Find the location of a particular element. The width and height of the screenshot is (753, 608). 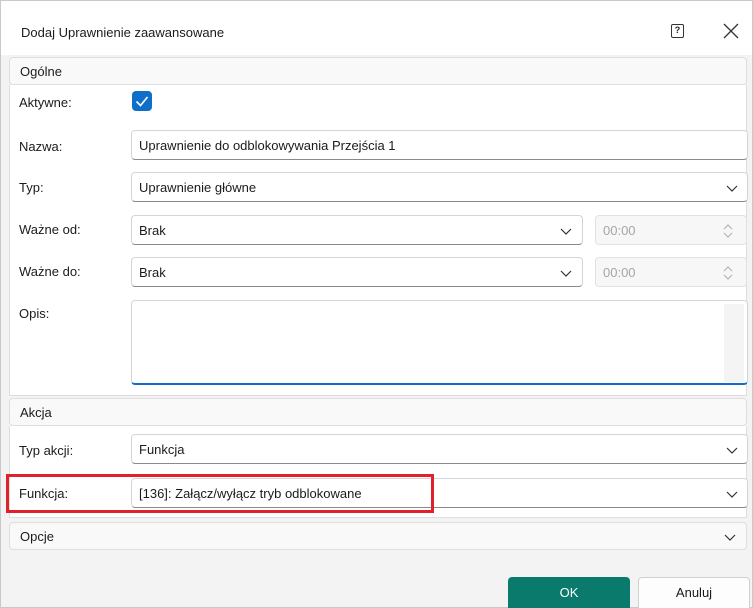

description-scrollbar is located at coordinates (734, 343).